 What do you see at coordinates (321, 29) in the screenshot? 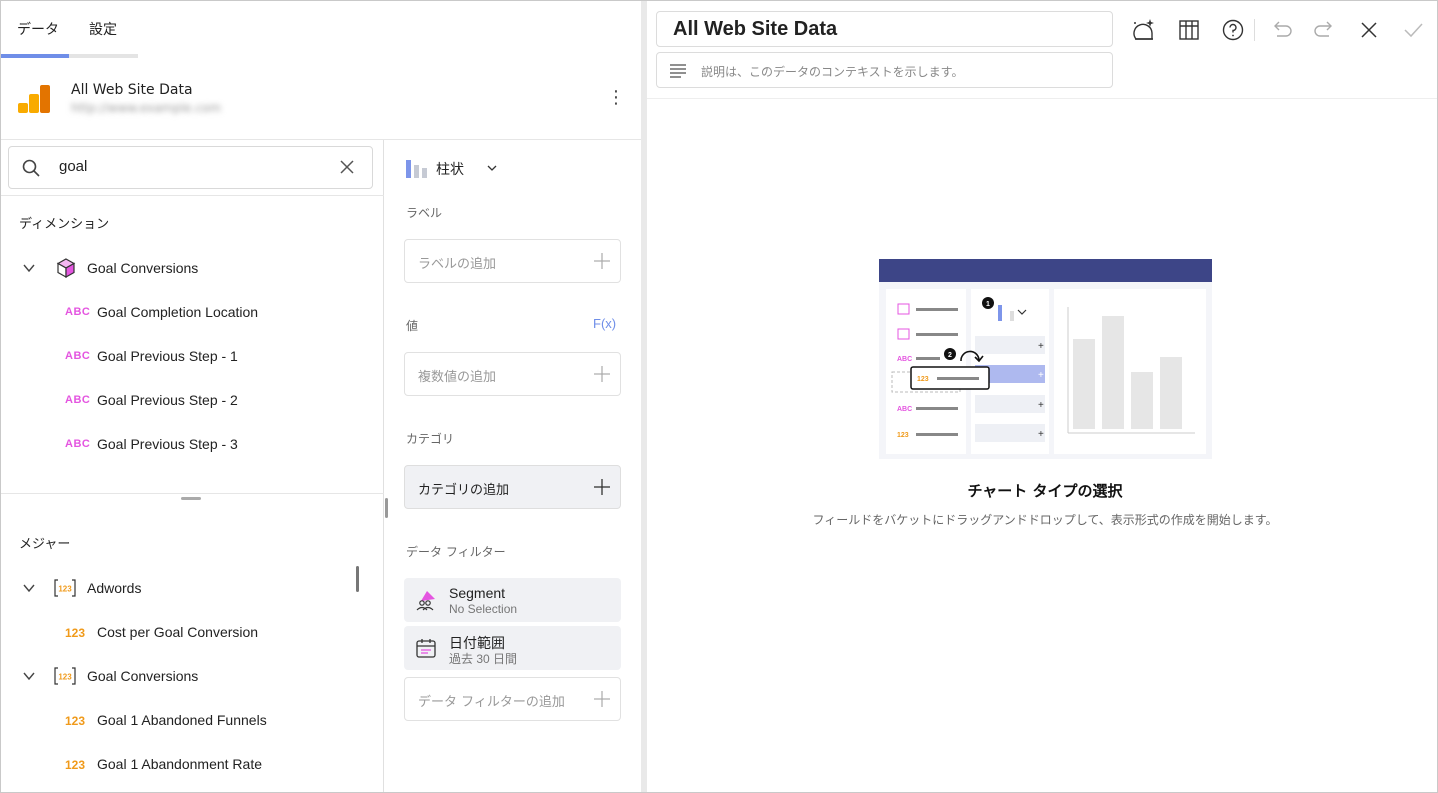
I see `panel-tabs: データ 設定` at bounding box center [321, 29].